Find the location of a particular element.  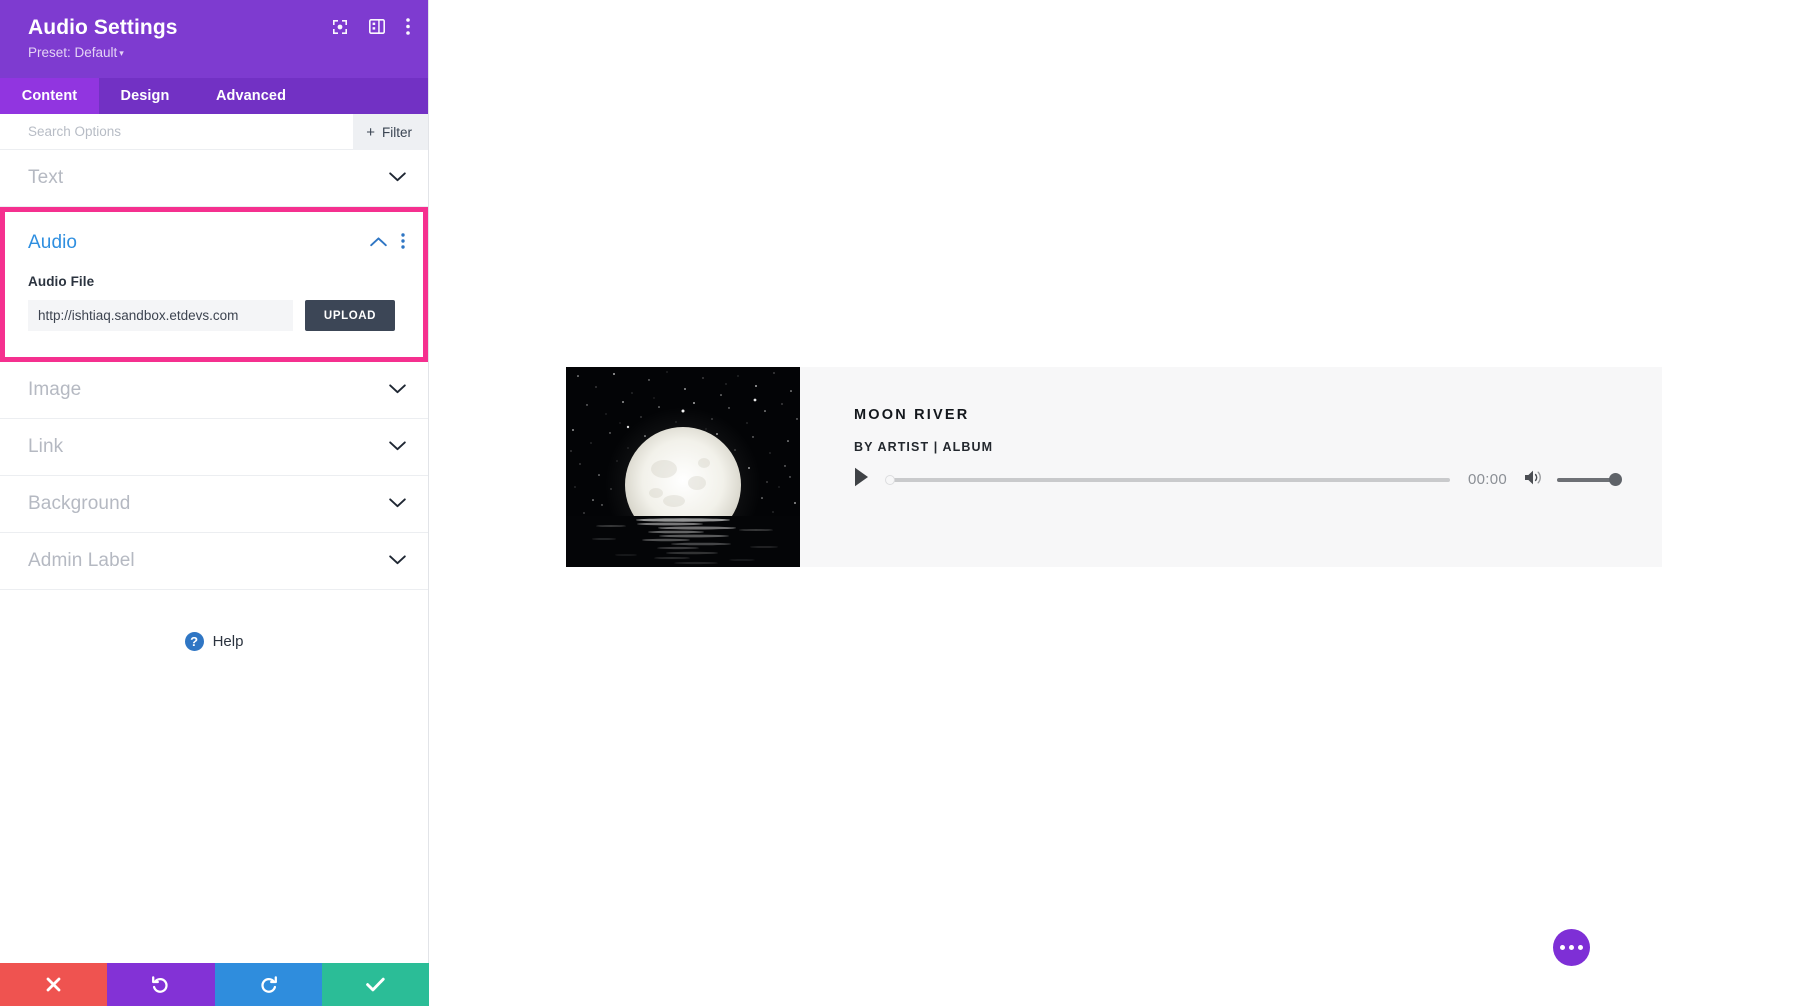

page-settings-fab is located at coordinates (1571, 947).